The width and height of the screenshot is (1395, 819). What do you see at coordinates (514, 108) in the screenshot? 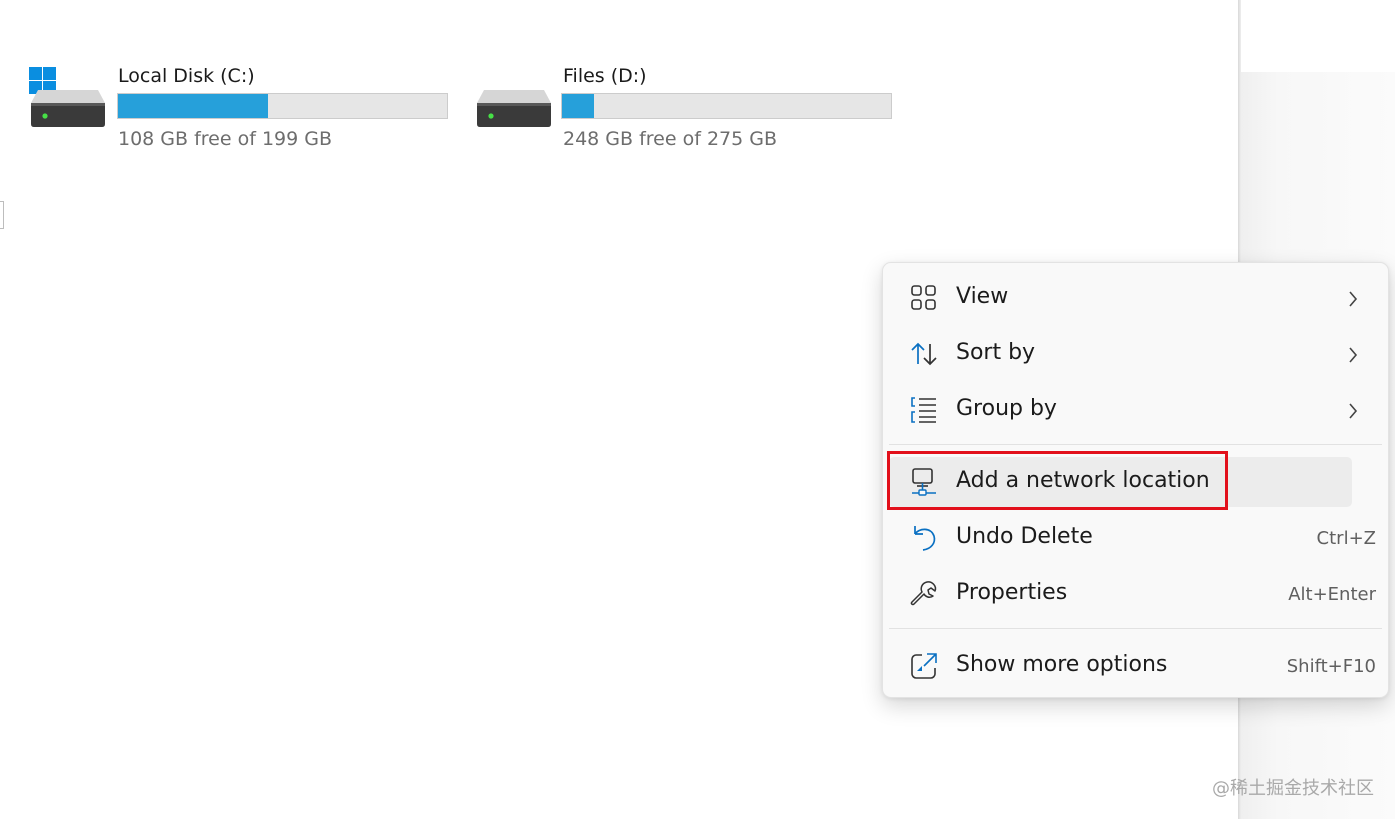
I see `drive-icon` at bounding box center [514, 108].